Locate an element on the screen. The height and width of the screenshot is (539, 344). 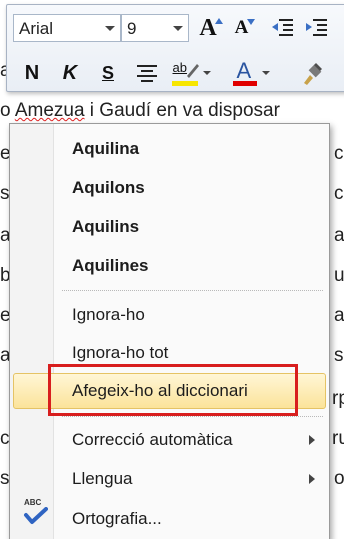
highlight-color-button: ab is located at coordinates (191, 73).